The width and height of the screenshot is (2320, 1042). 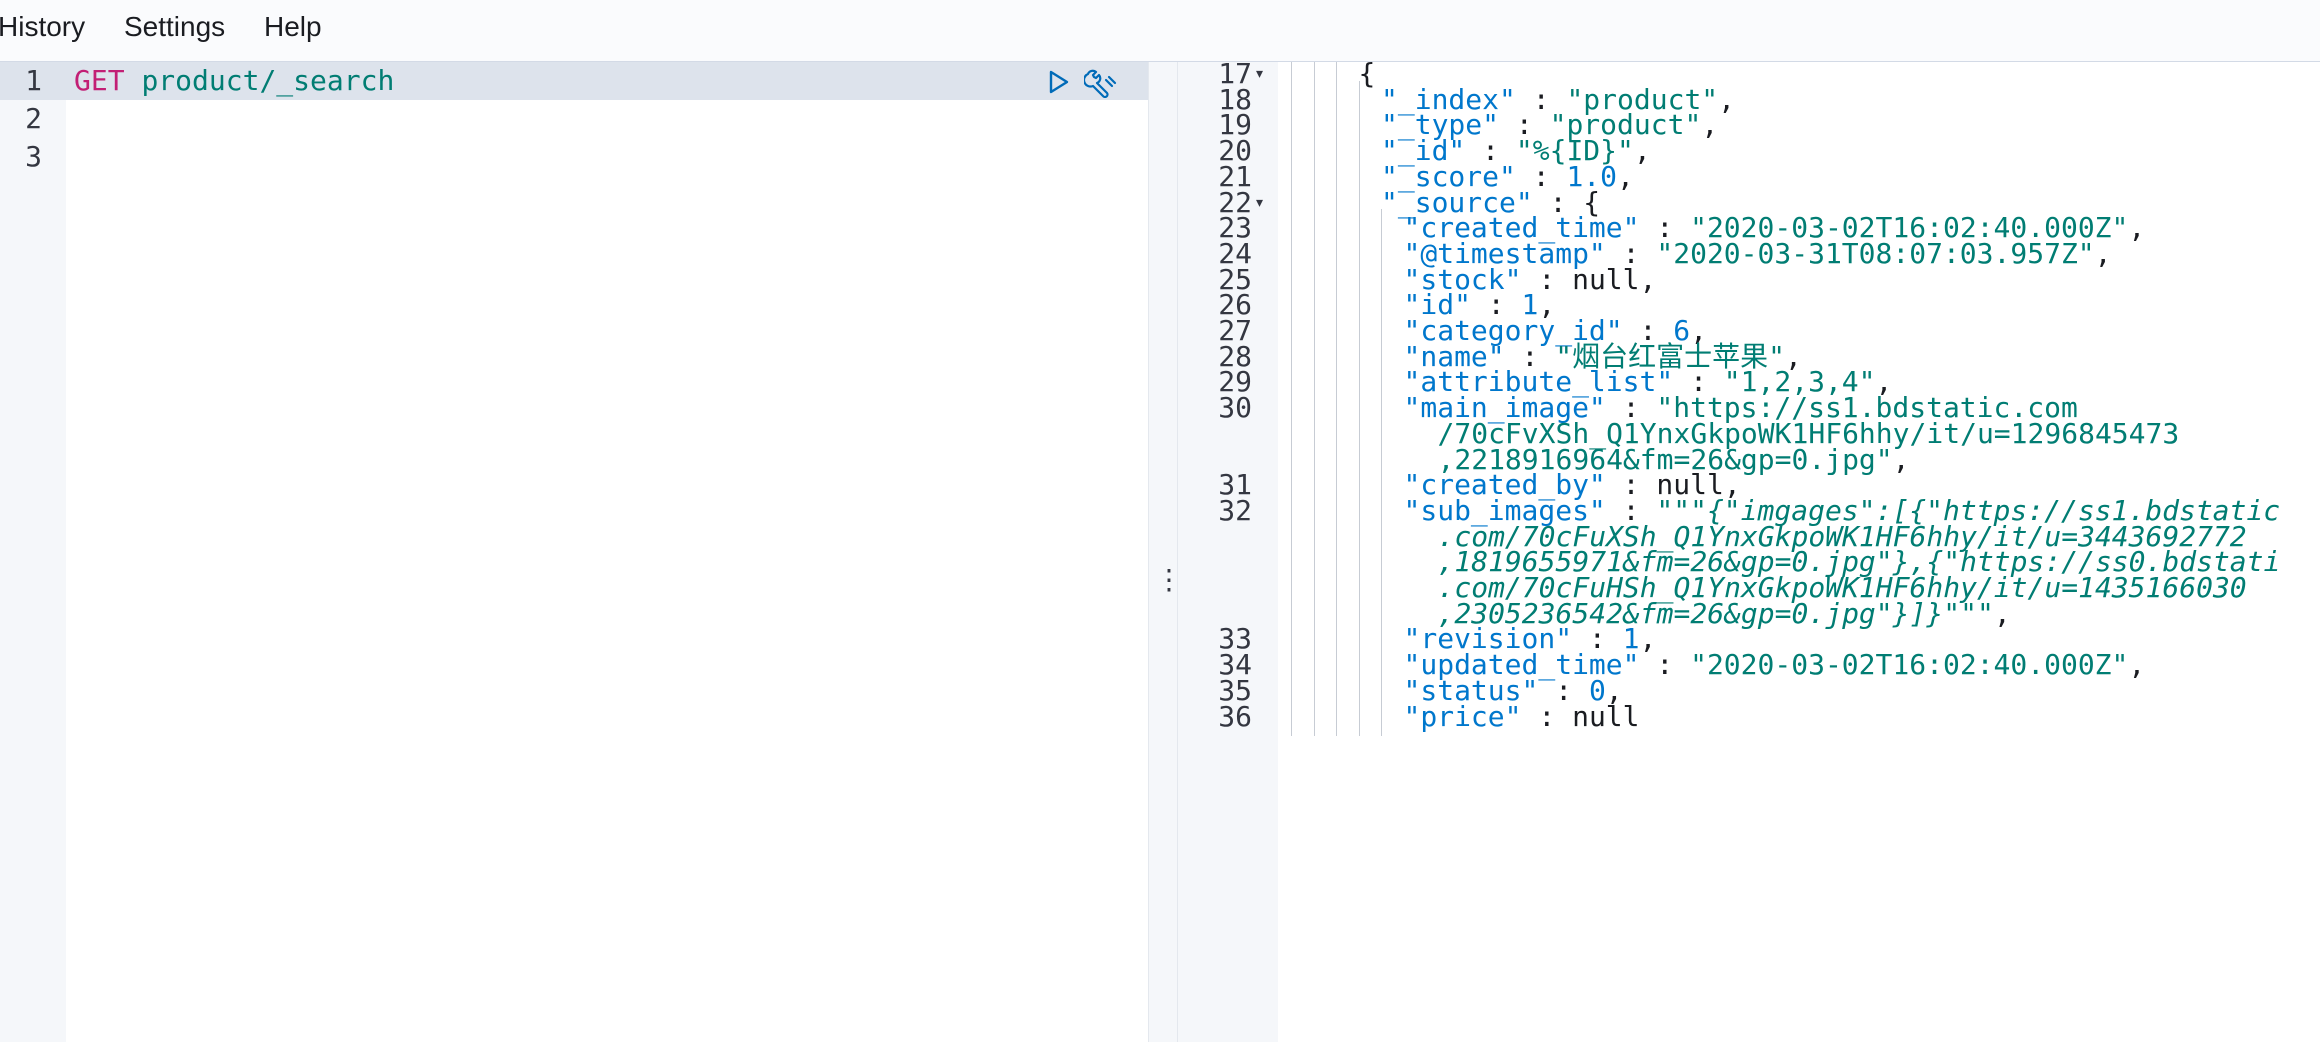 What do you see at coordinates (1160, 31) in the screenshot?
I see `menu-bar: History Settings Help` at bounding box center [1160, 31].